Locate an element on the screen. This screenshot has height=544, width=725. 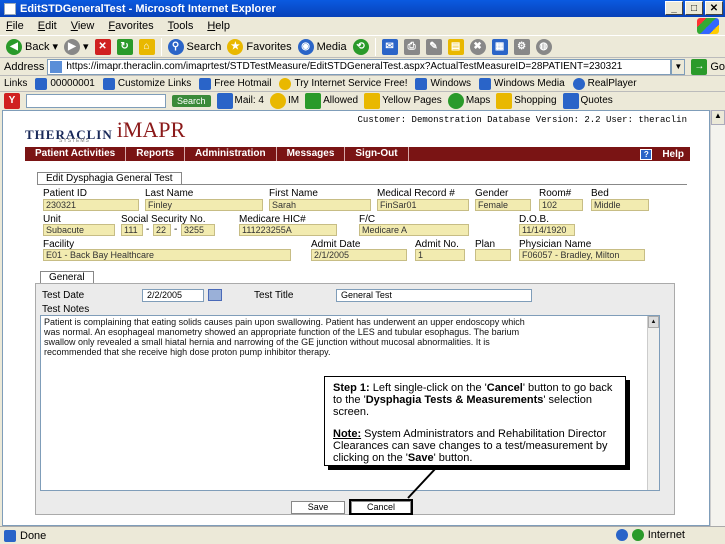
maximize-button: □ is located at coordinates (694, 8).